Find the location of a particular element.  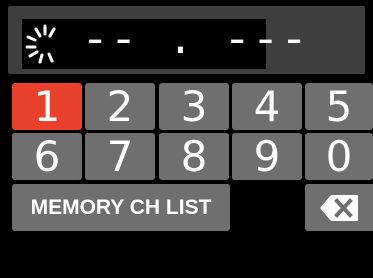

backspace-icon is located at coordinates (339, 208).